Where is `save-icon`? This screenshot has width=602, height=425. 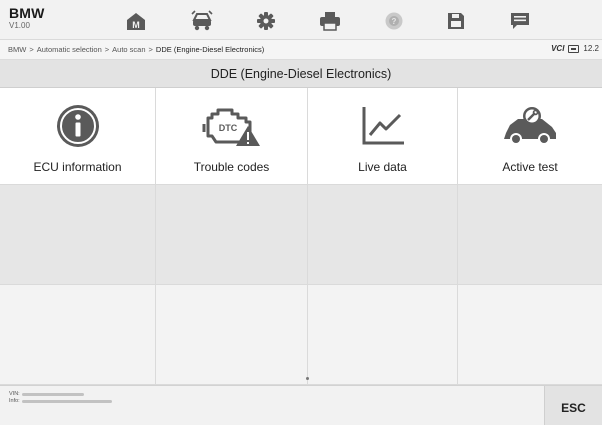 save-icon is located at coordinates (456, 21).